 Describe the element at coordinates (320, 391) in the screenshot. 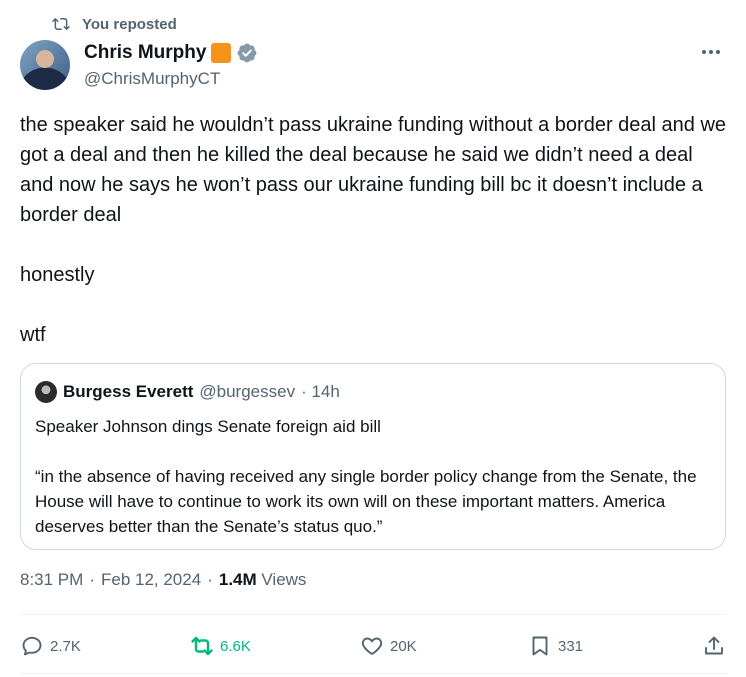

I see `quoted-time: · 14h` at that location.